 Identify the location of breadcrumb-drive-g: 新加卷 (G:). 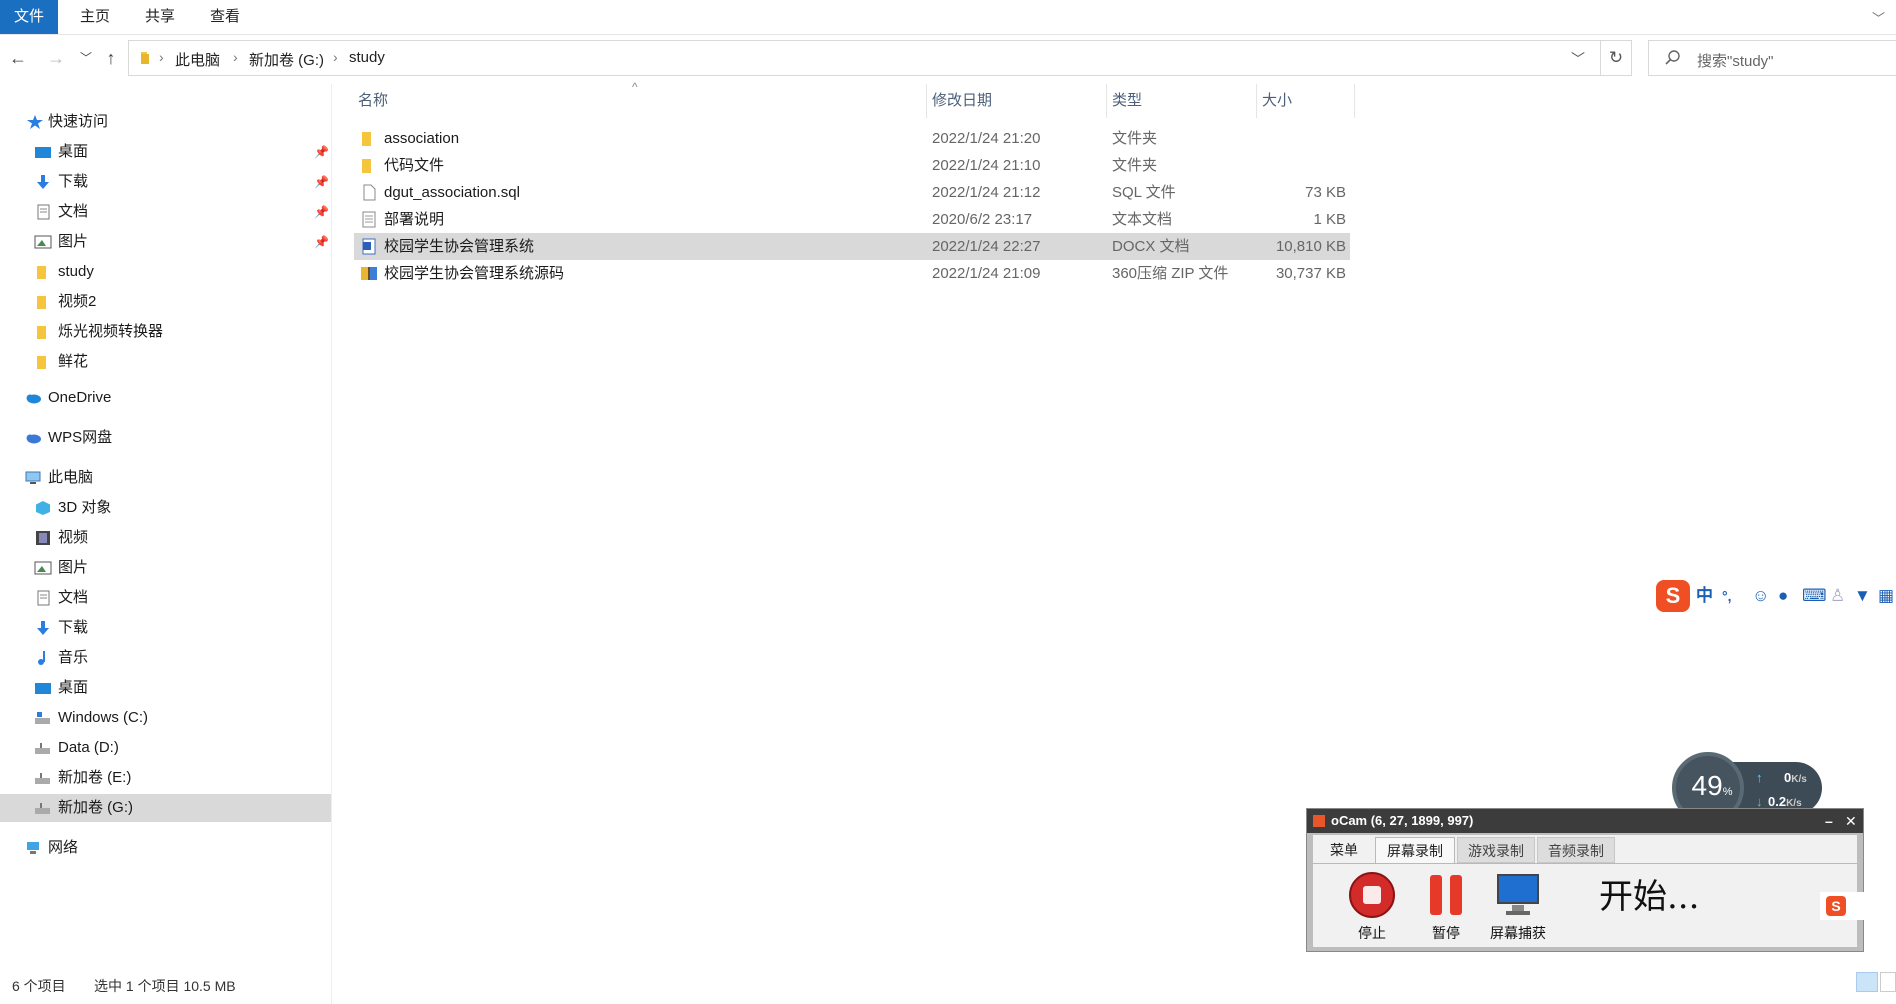
(286, 59).